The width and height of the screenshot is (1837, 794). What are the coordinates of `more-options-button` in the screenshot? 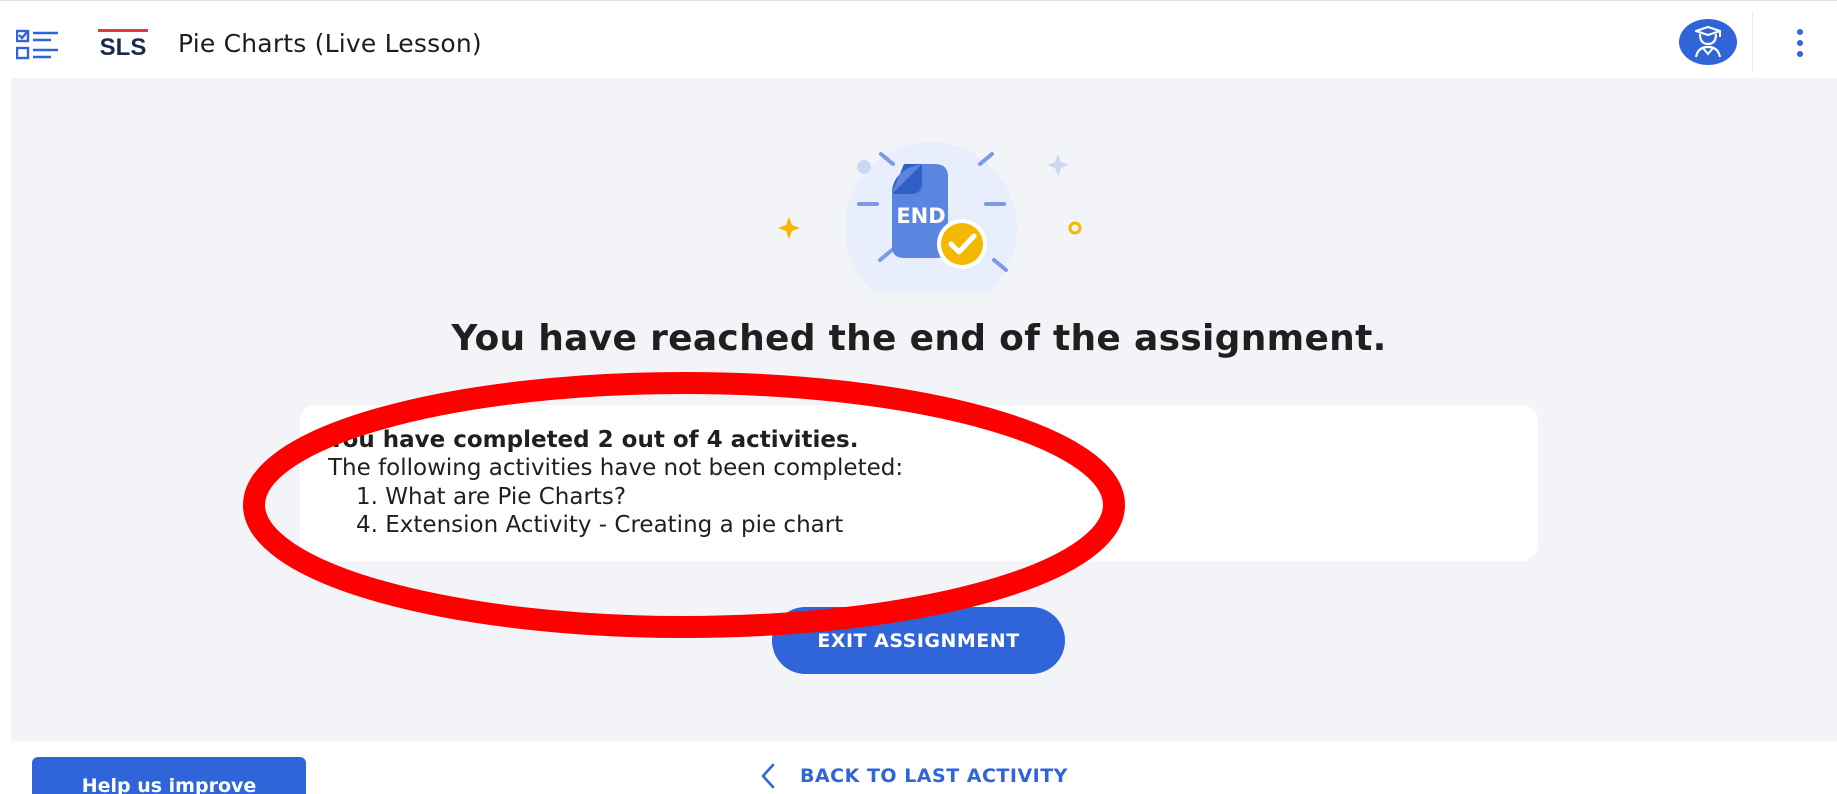 It's located at (1800, 43).